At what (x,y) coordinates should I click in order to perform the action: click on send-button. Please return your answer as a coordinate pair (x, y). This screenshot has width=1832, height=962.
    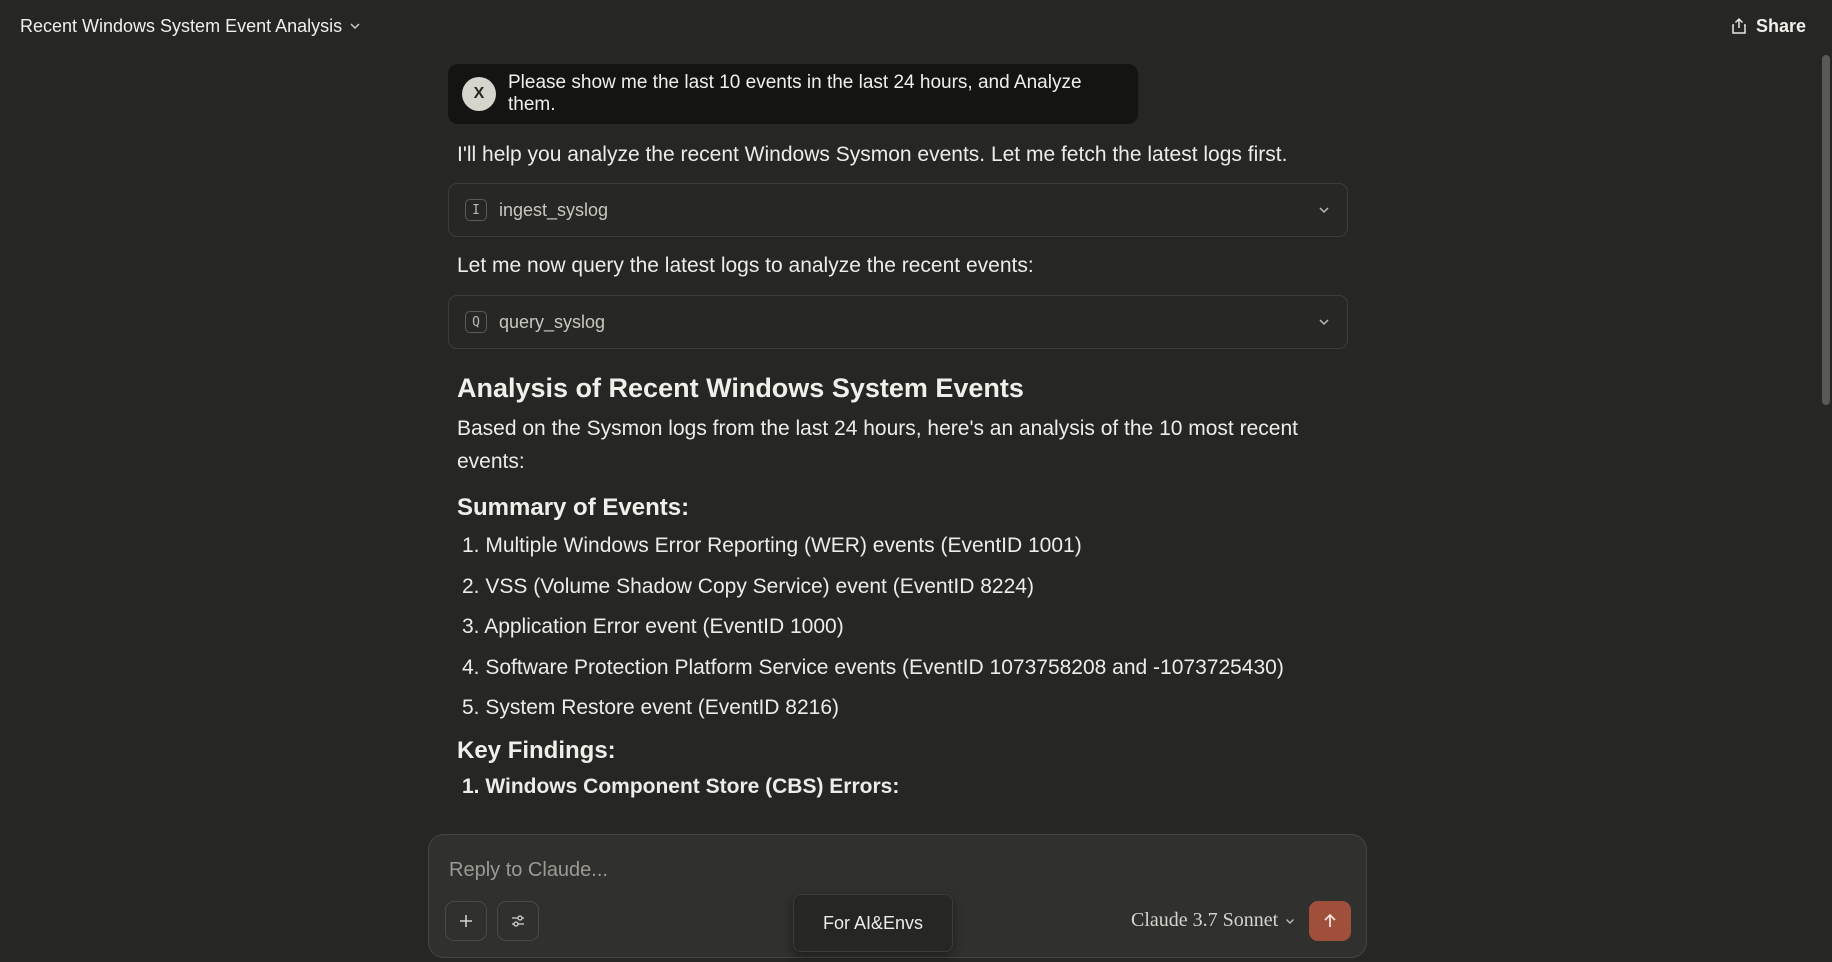
    Looking at the image, I should click on (1330, 921).